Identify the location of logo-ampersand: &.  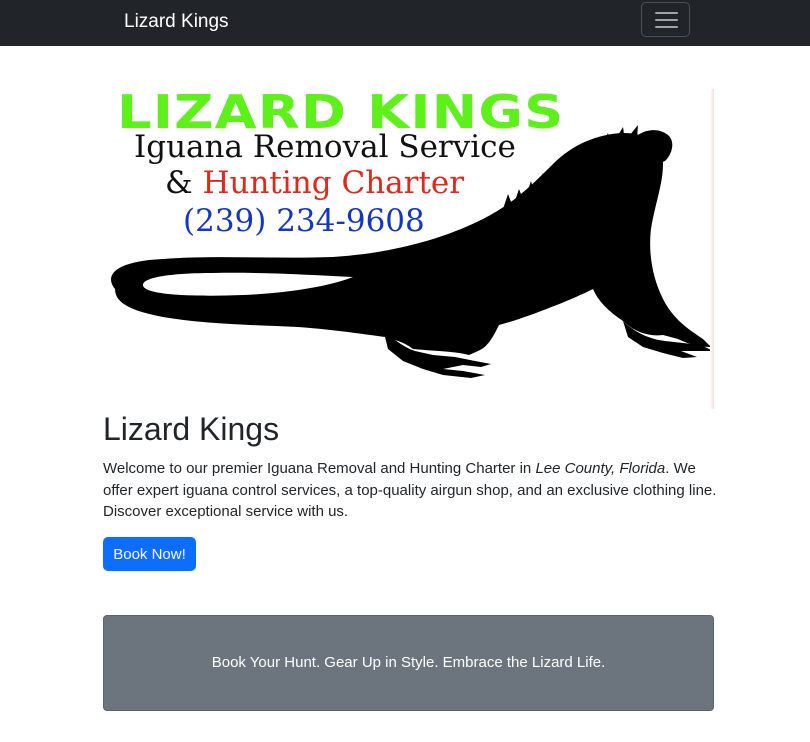
(179, 183).